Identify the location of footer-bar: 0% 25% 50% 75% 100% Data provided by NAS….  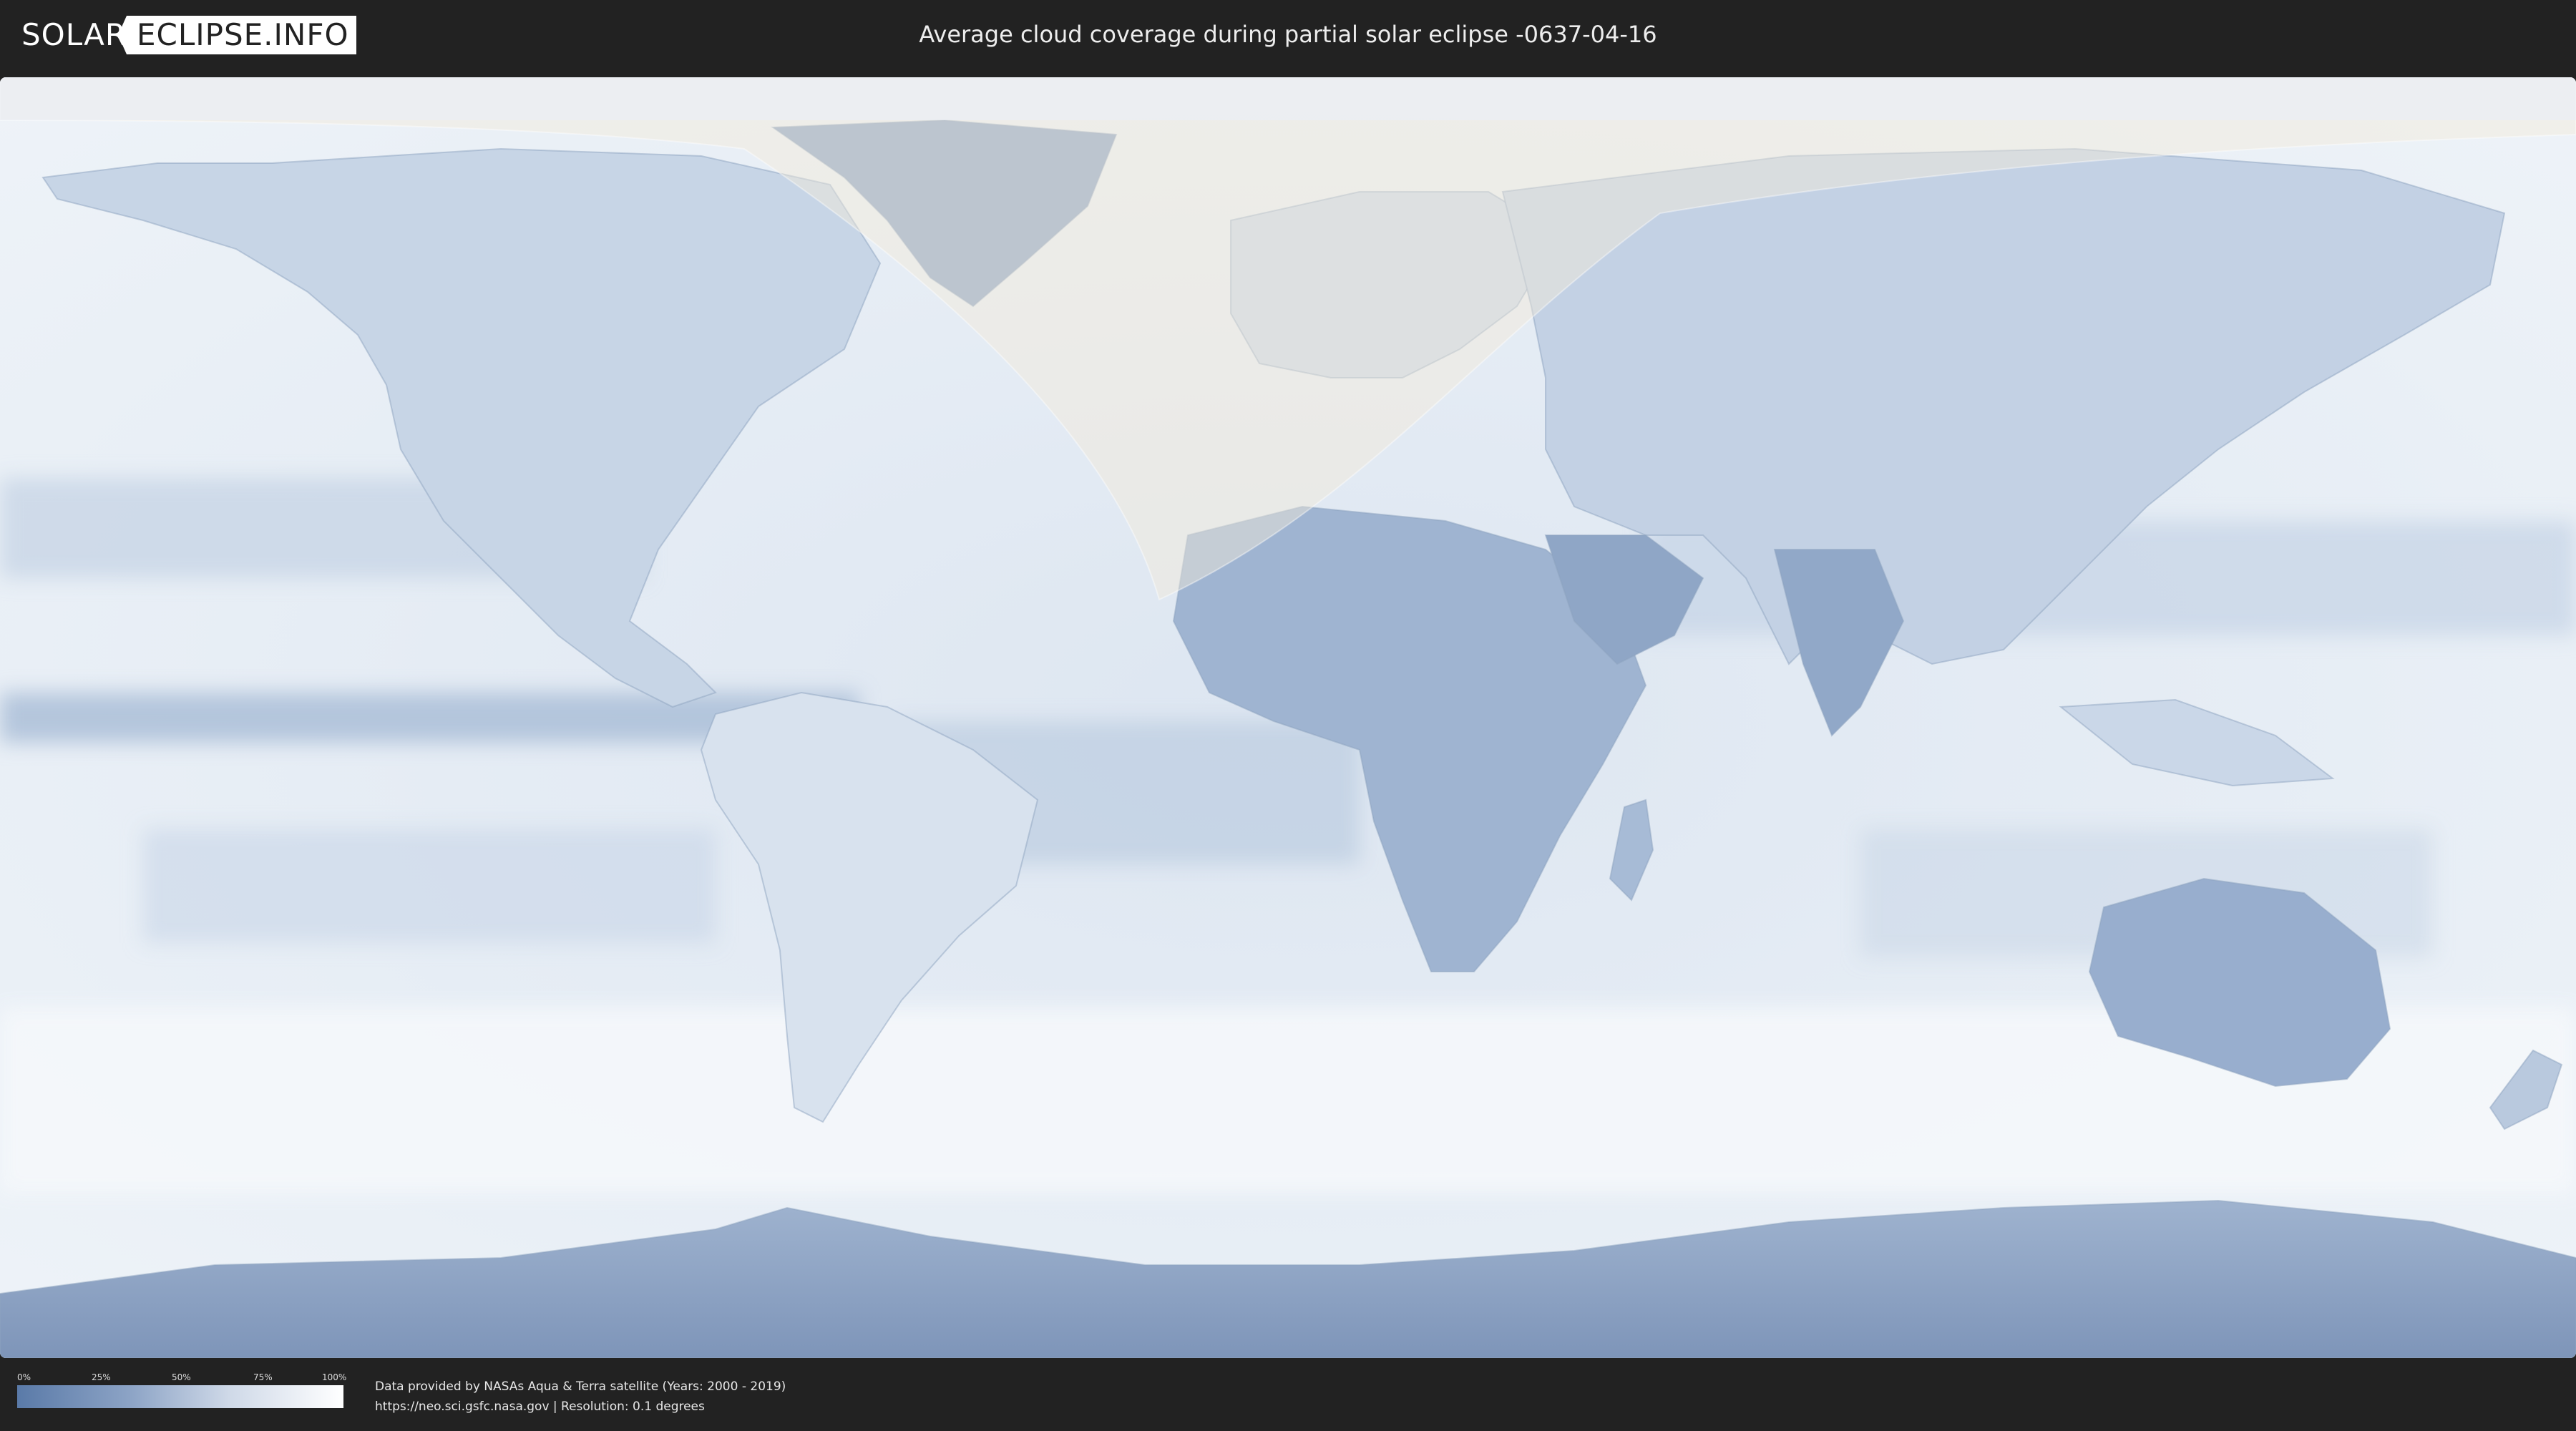
(1288, 1394).